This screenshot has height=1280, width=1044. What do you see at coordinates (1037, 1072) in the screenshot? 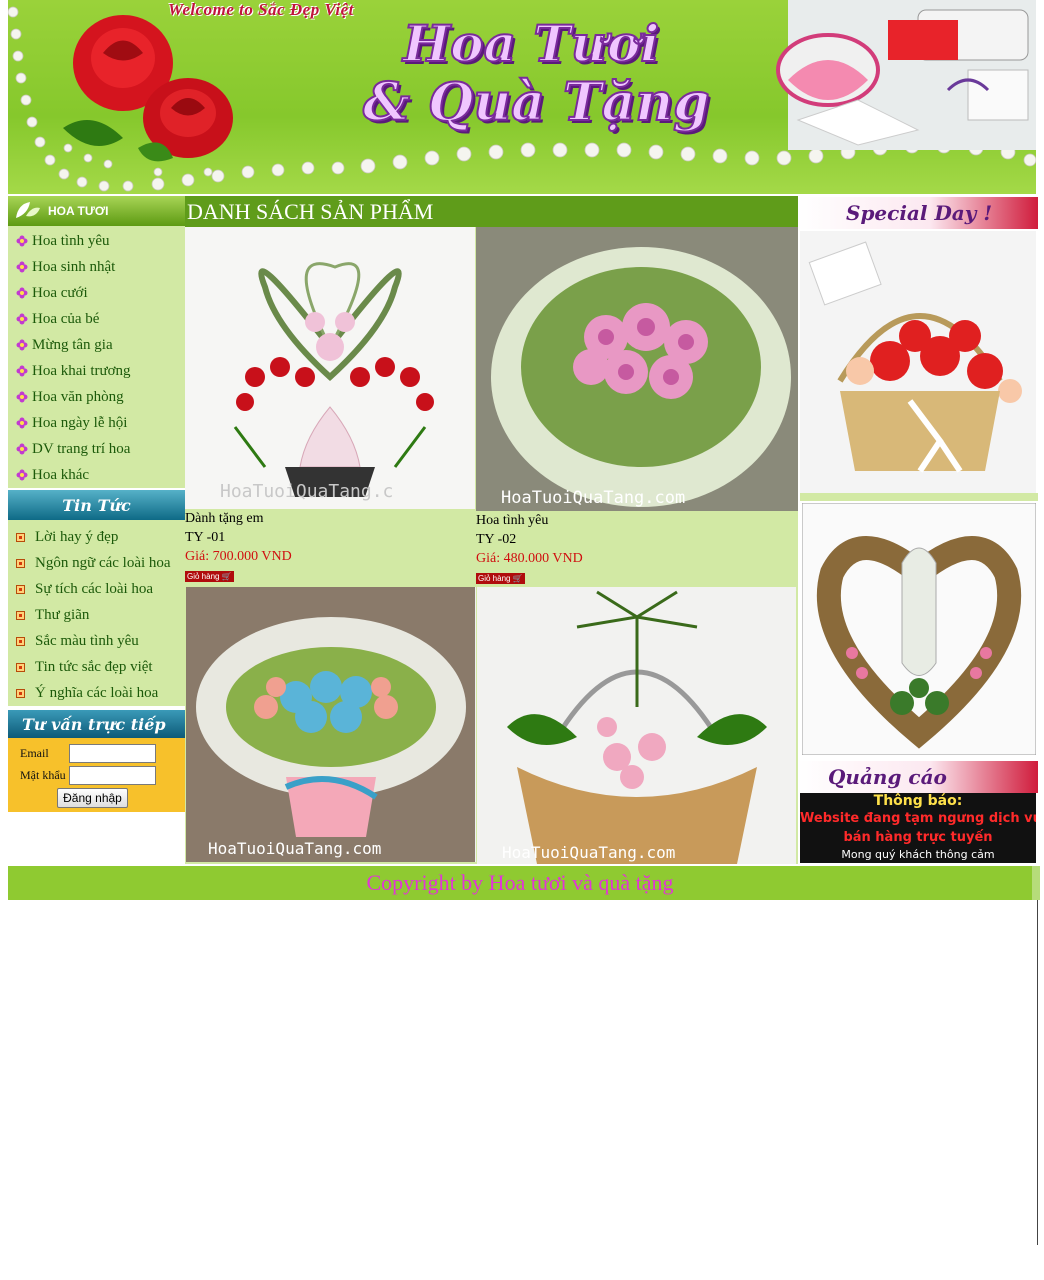
I see `page-border-line` at bounding box center [1037, 1072].